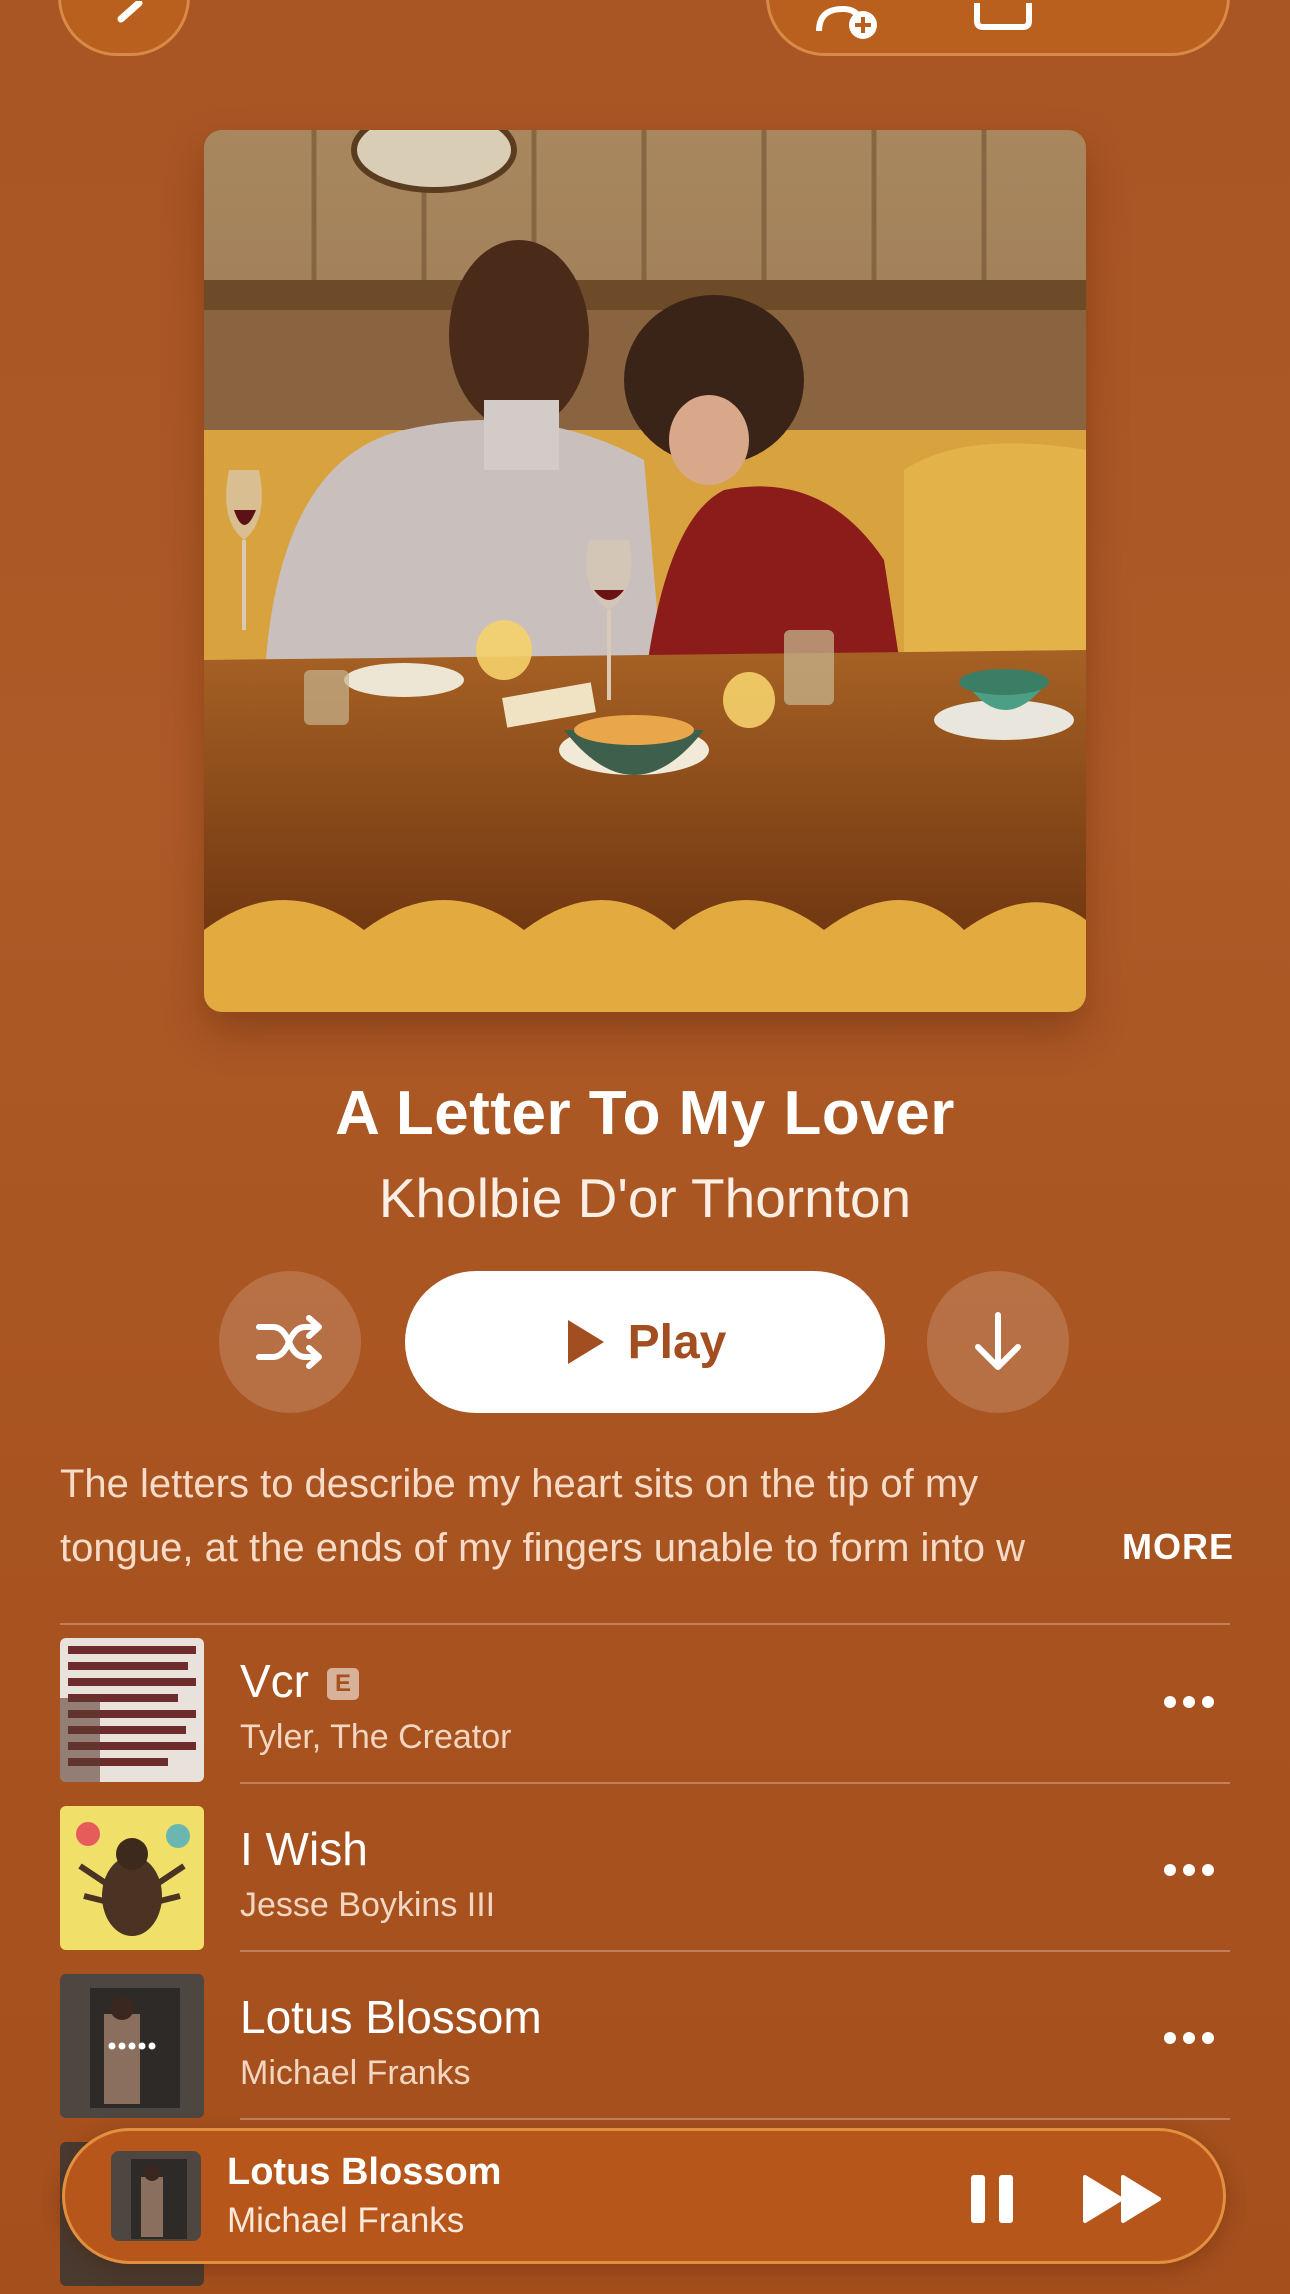  What do you see at coordinates (677, 1342) in the screenshot?
I see `play-label: Play` at bounding box center [677, 1342].